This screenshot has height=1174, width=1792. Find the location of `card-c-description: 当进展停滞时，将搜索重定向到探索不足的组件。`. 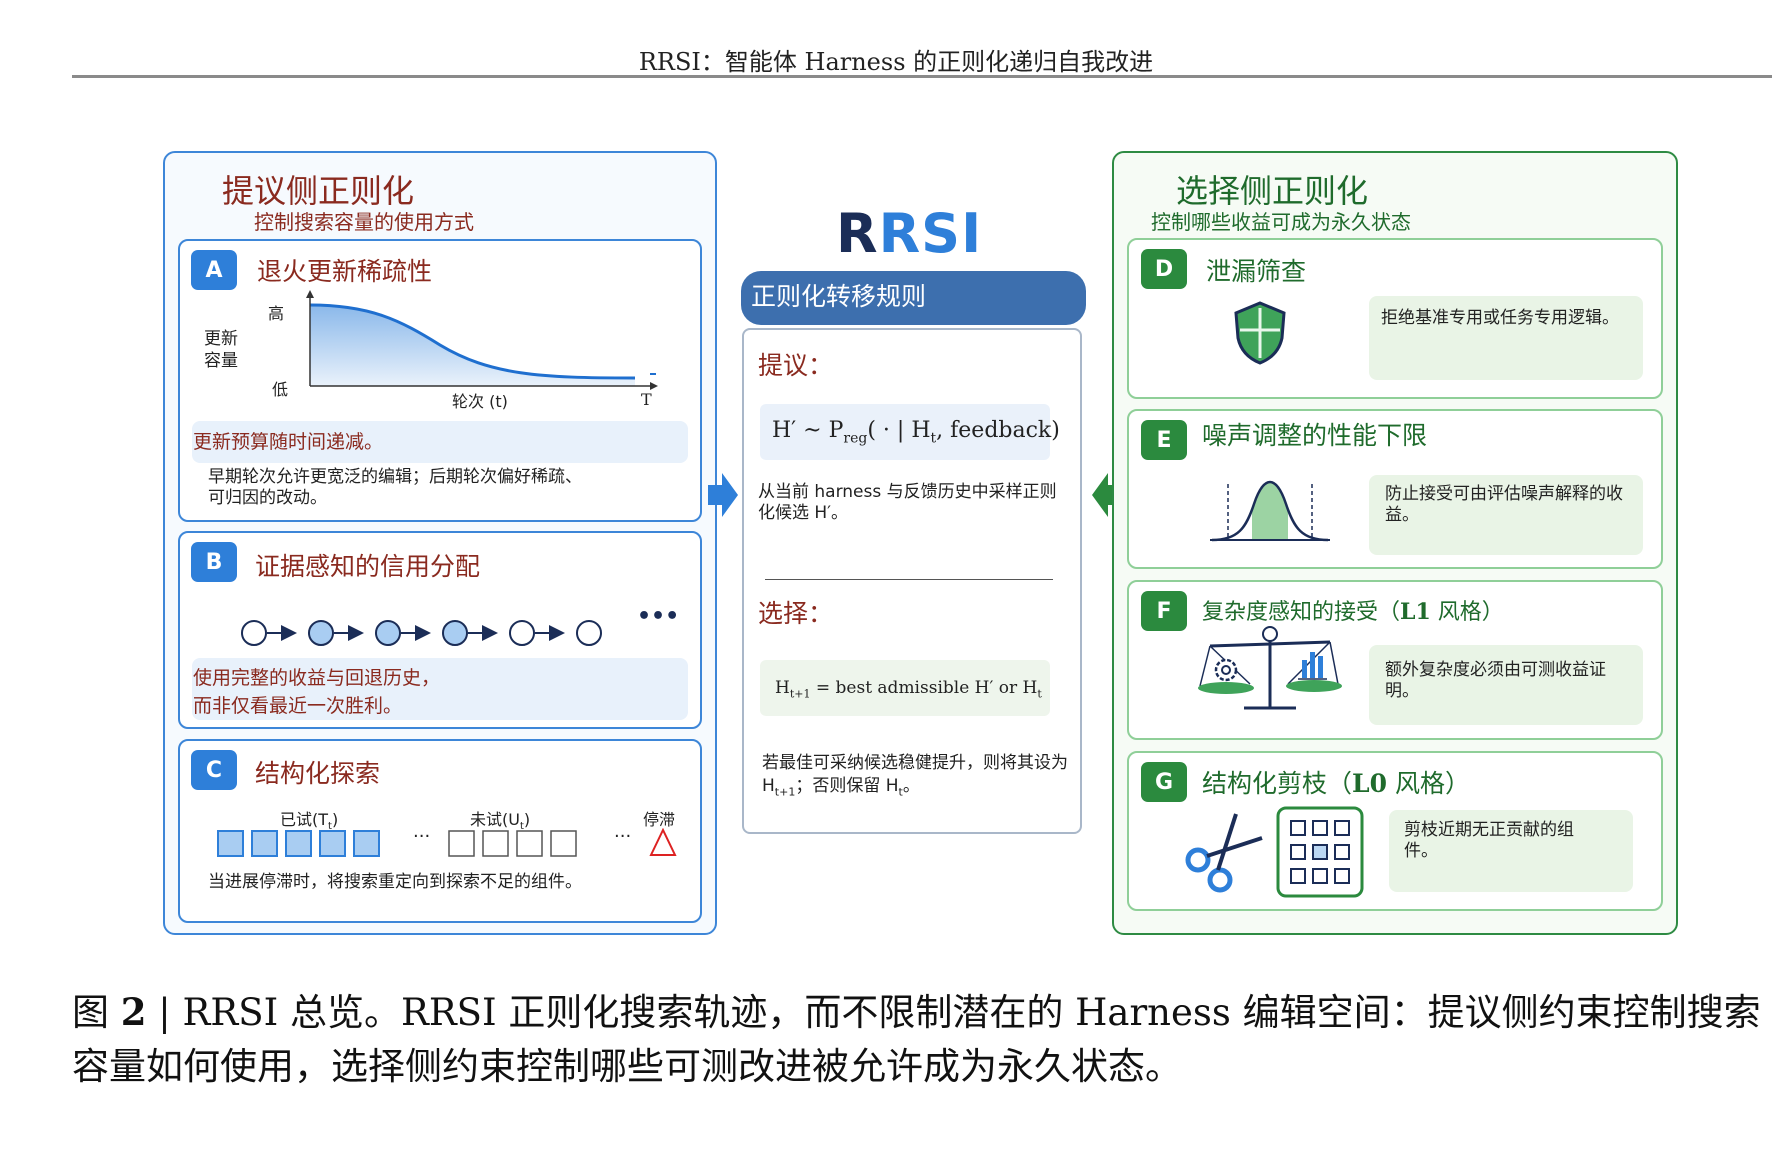

card-c-description: 当进展停滞时，将搜索重定向到探索不足的组件。 is located at coordinates (395, 882).